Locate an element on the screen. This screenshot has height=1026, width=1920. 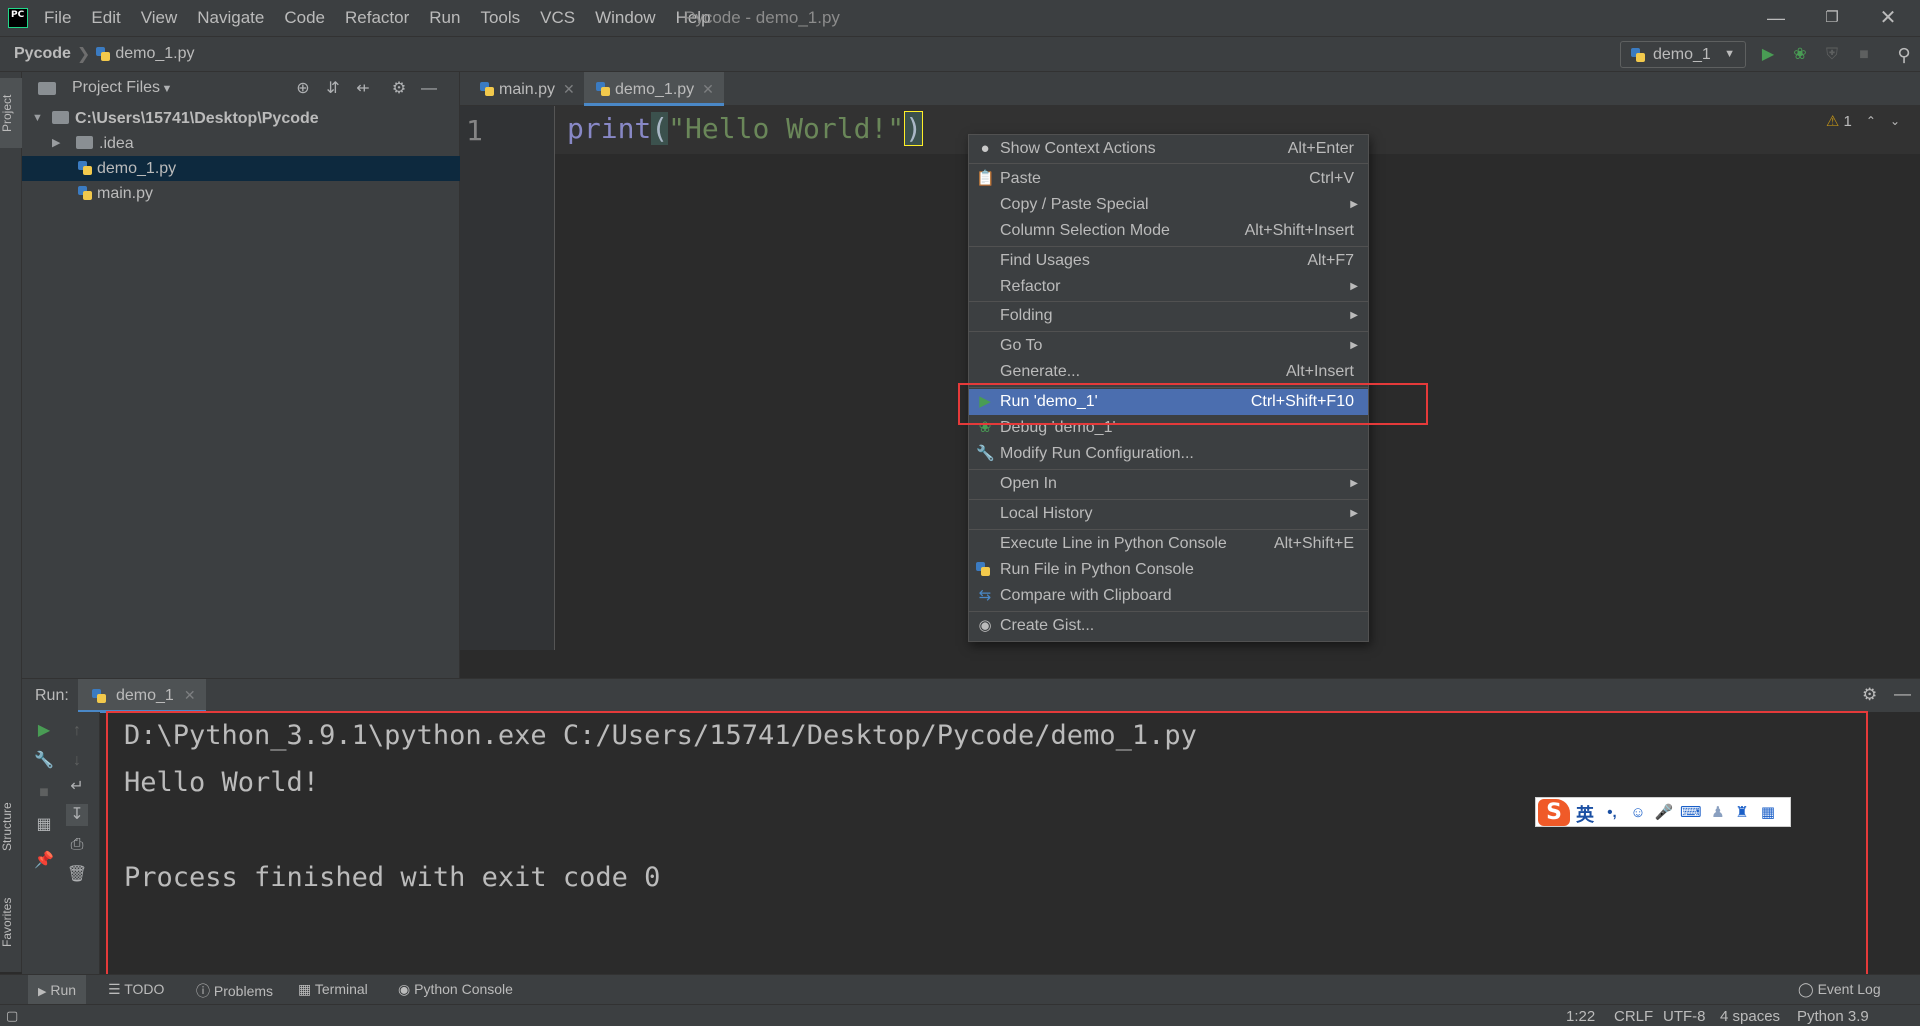
breadcrumb-file: demo_1.py is located at coordinates (154, 54).